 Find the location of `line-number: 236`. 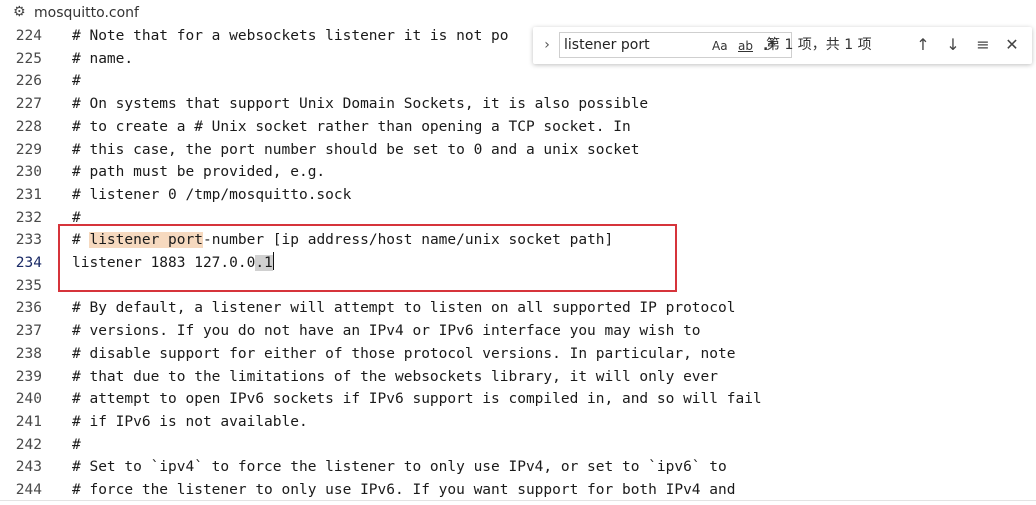

line-number: 236 is located at coordinates (28, 308).